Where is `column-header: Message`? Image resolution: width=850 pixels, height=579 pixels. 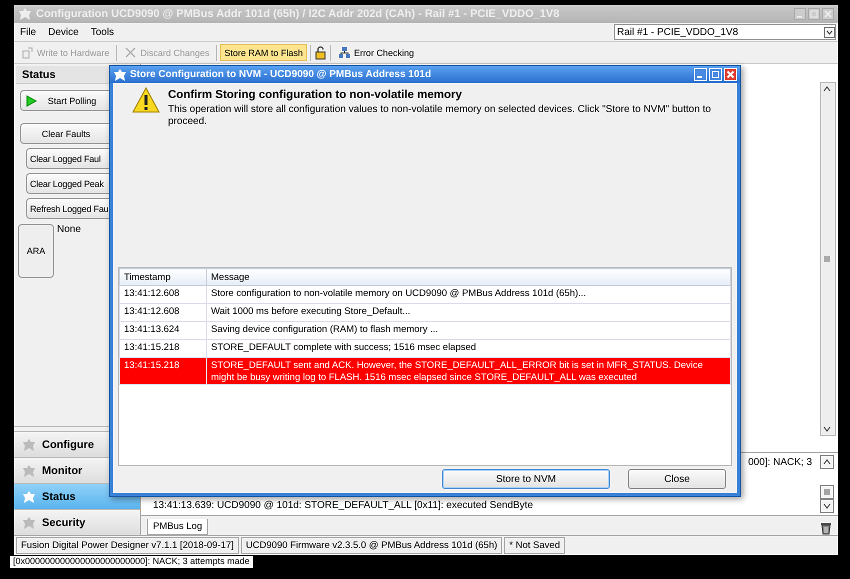 column-header: Message is located at coordinates (468, 277).